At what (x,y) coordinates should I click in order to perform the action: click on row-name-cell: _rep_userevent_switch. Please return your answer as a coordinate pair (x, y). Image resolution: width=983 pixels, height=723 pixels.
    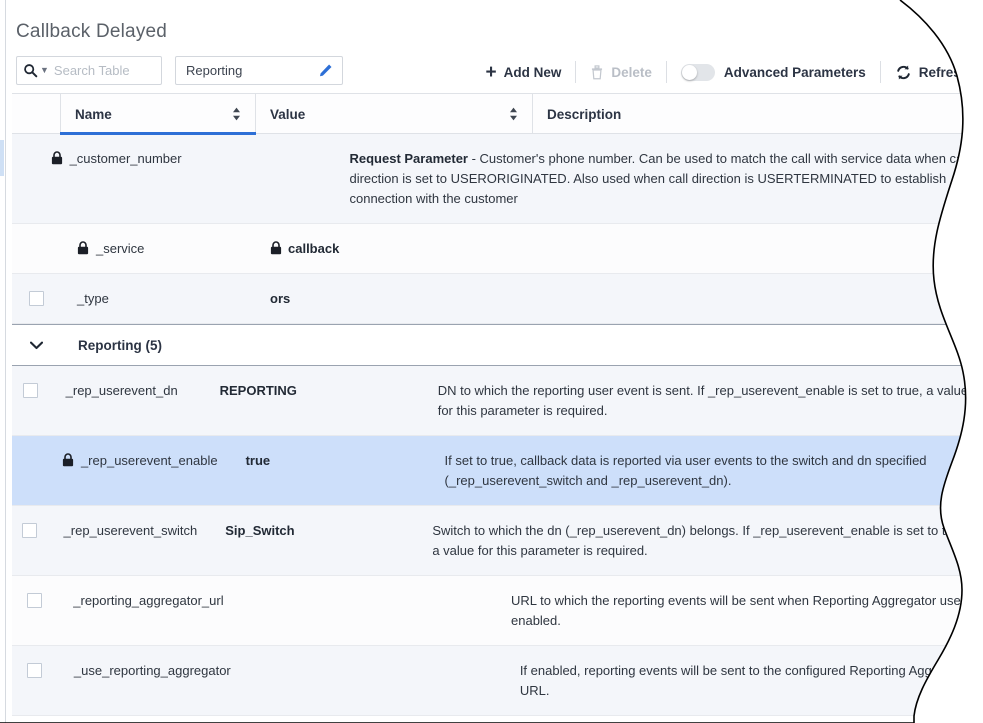
    Looking at the image, I should click on (129, 540).